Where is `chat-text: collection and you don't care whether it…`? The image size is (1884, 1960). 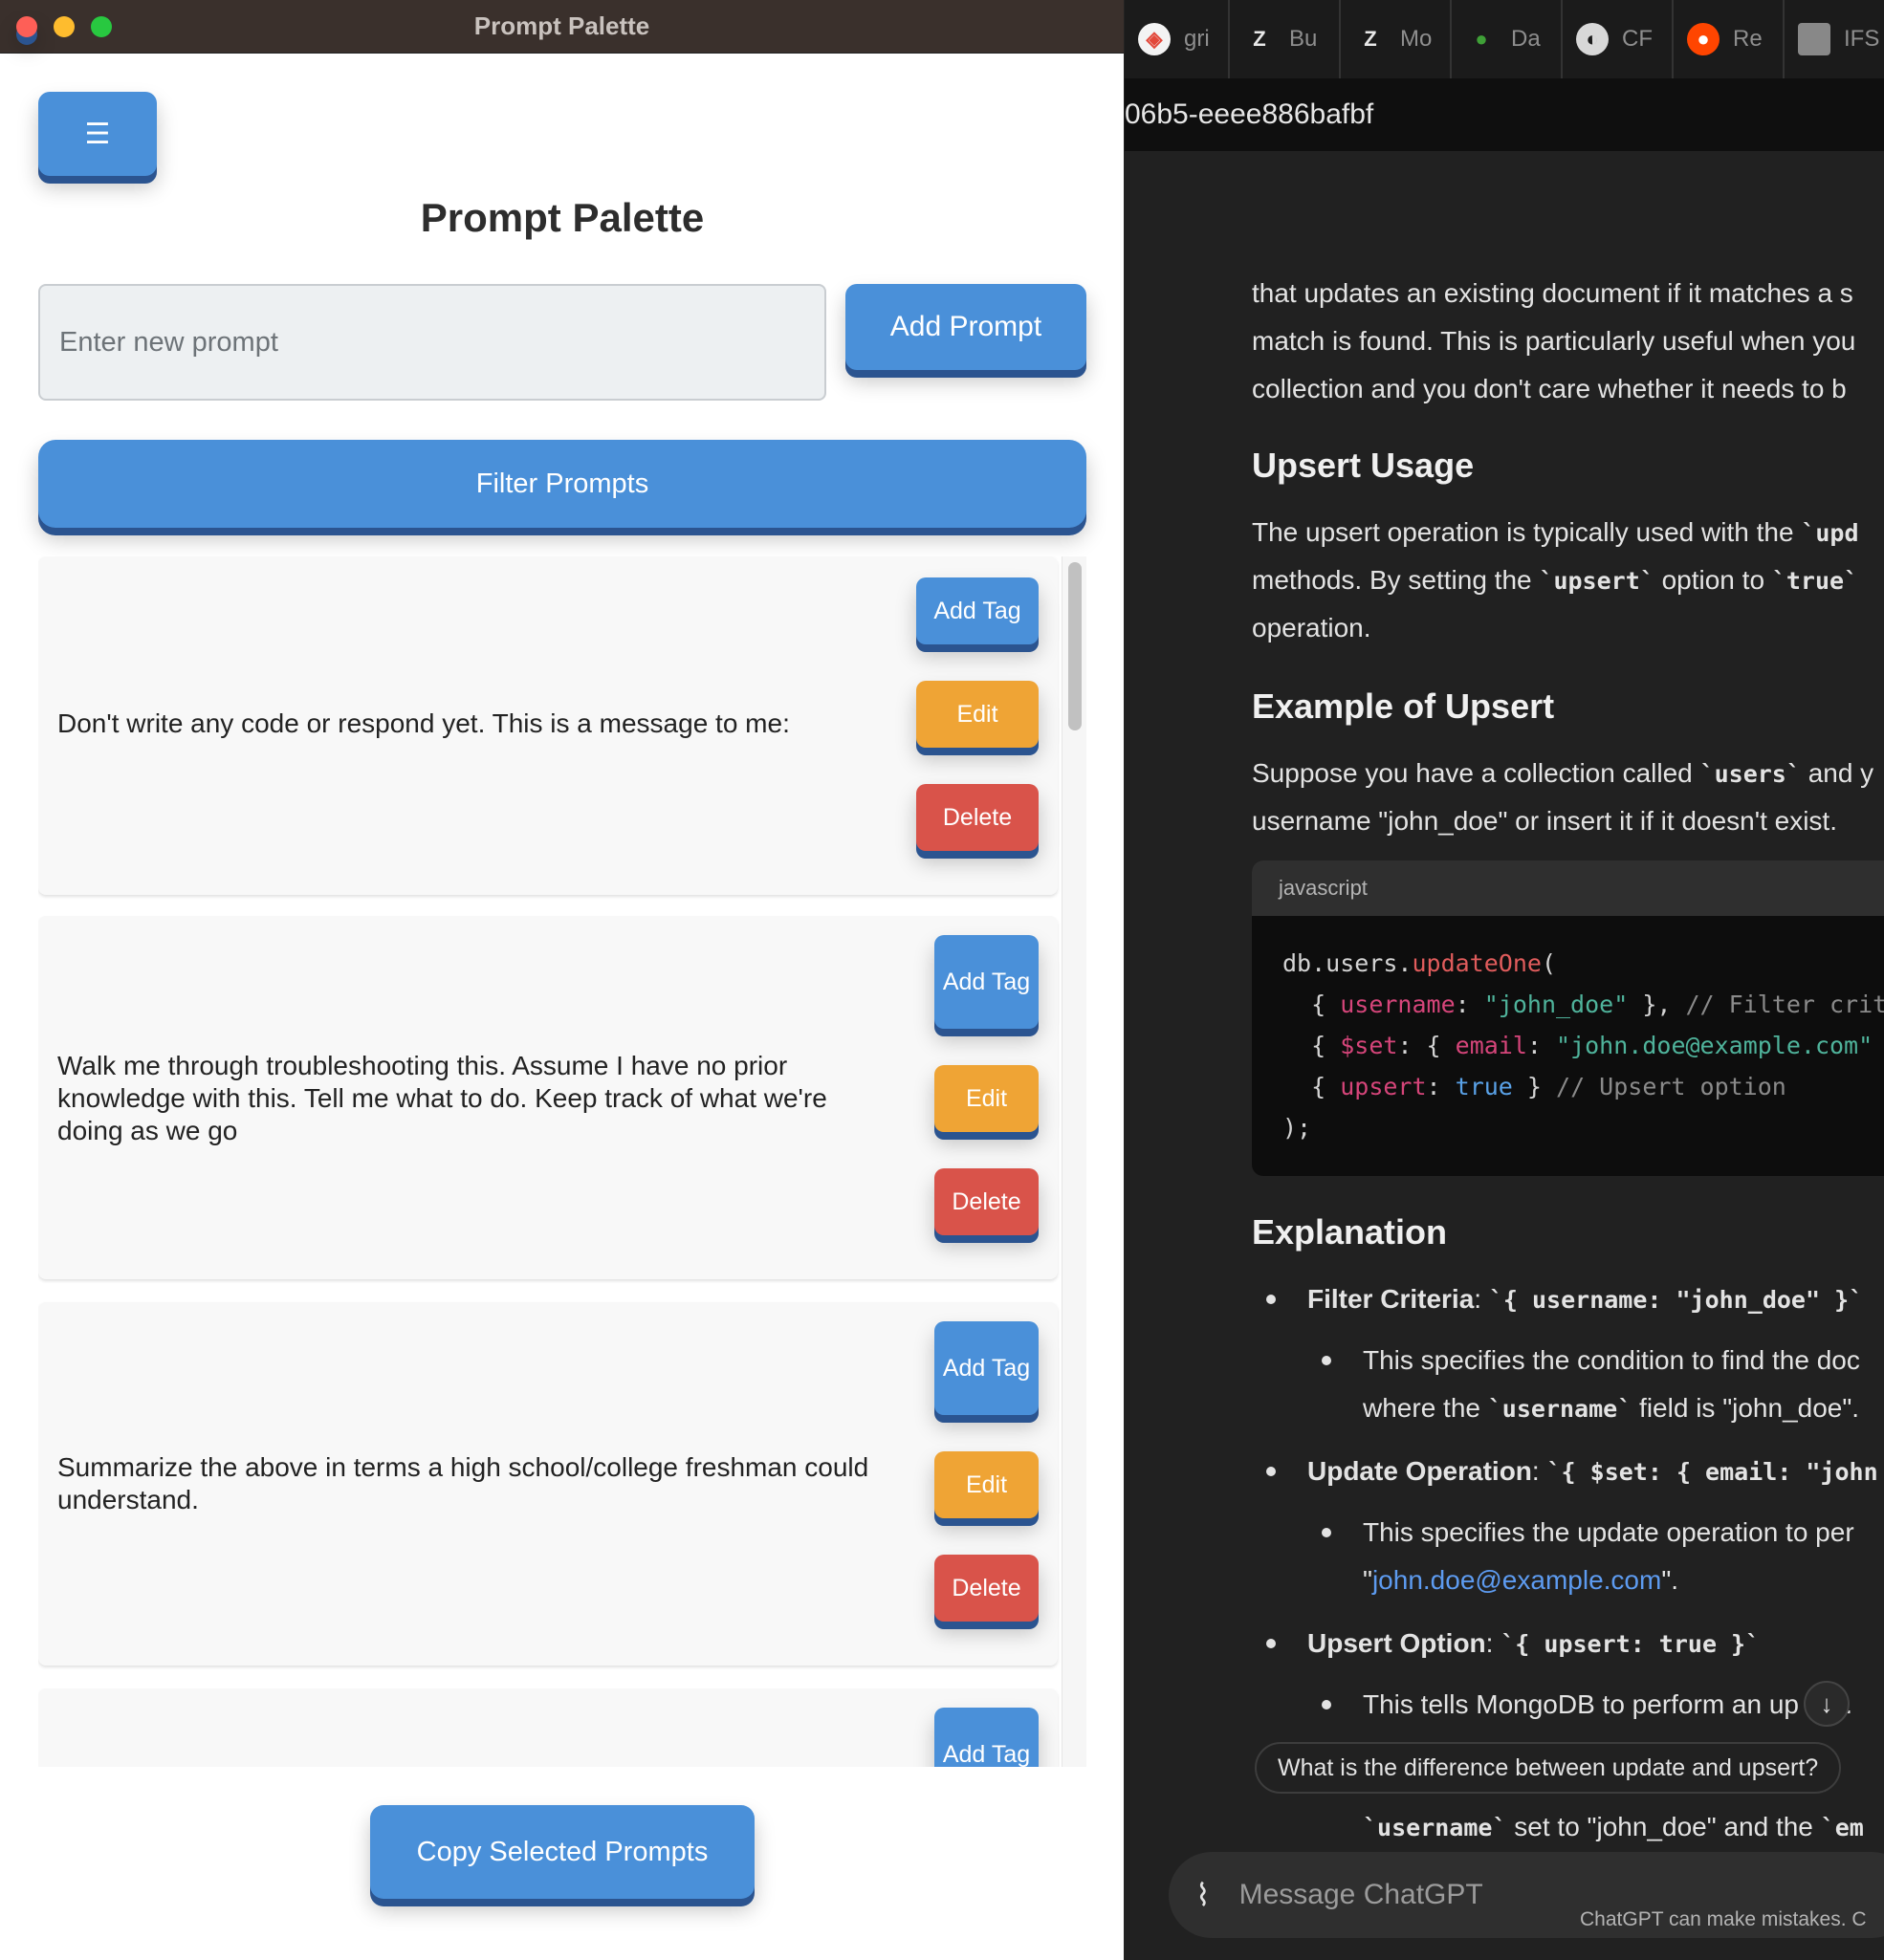 chat-text: collection and you don't care whether it… is located at coordinates (1550, 388).